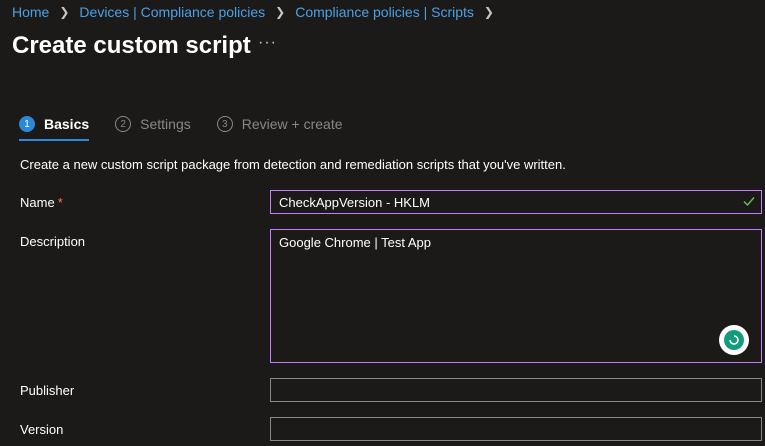 This screenshot has width=765, height=446. What do you see at coordinates (516, 202) in the screenshot?
I see `name-field` at bounding box center [516, 202].